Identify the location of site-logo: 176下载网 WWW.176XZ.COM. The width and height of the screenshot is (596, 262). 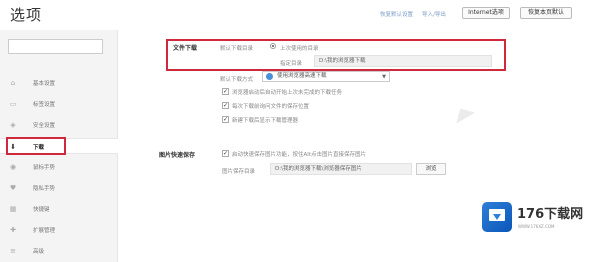
(534, 222).